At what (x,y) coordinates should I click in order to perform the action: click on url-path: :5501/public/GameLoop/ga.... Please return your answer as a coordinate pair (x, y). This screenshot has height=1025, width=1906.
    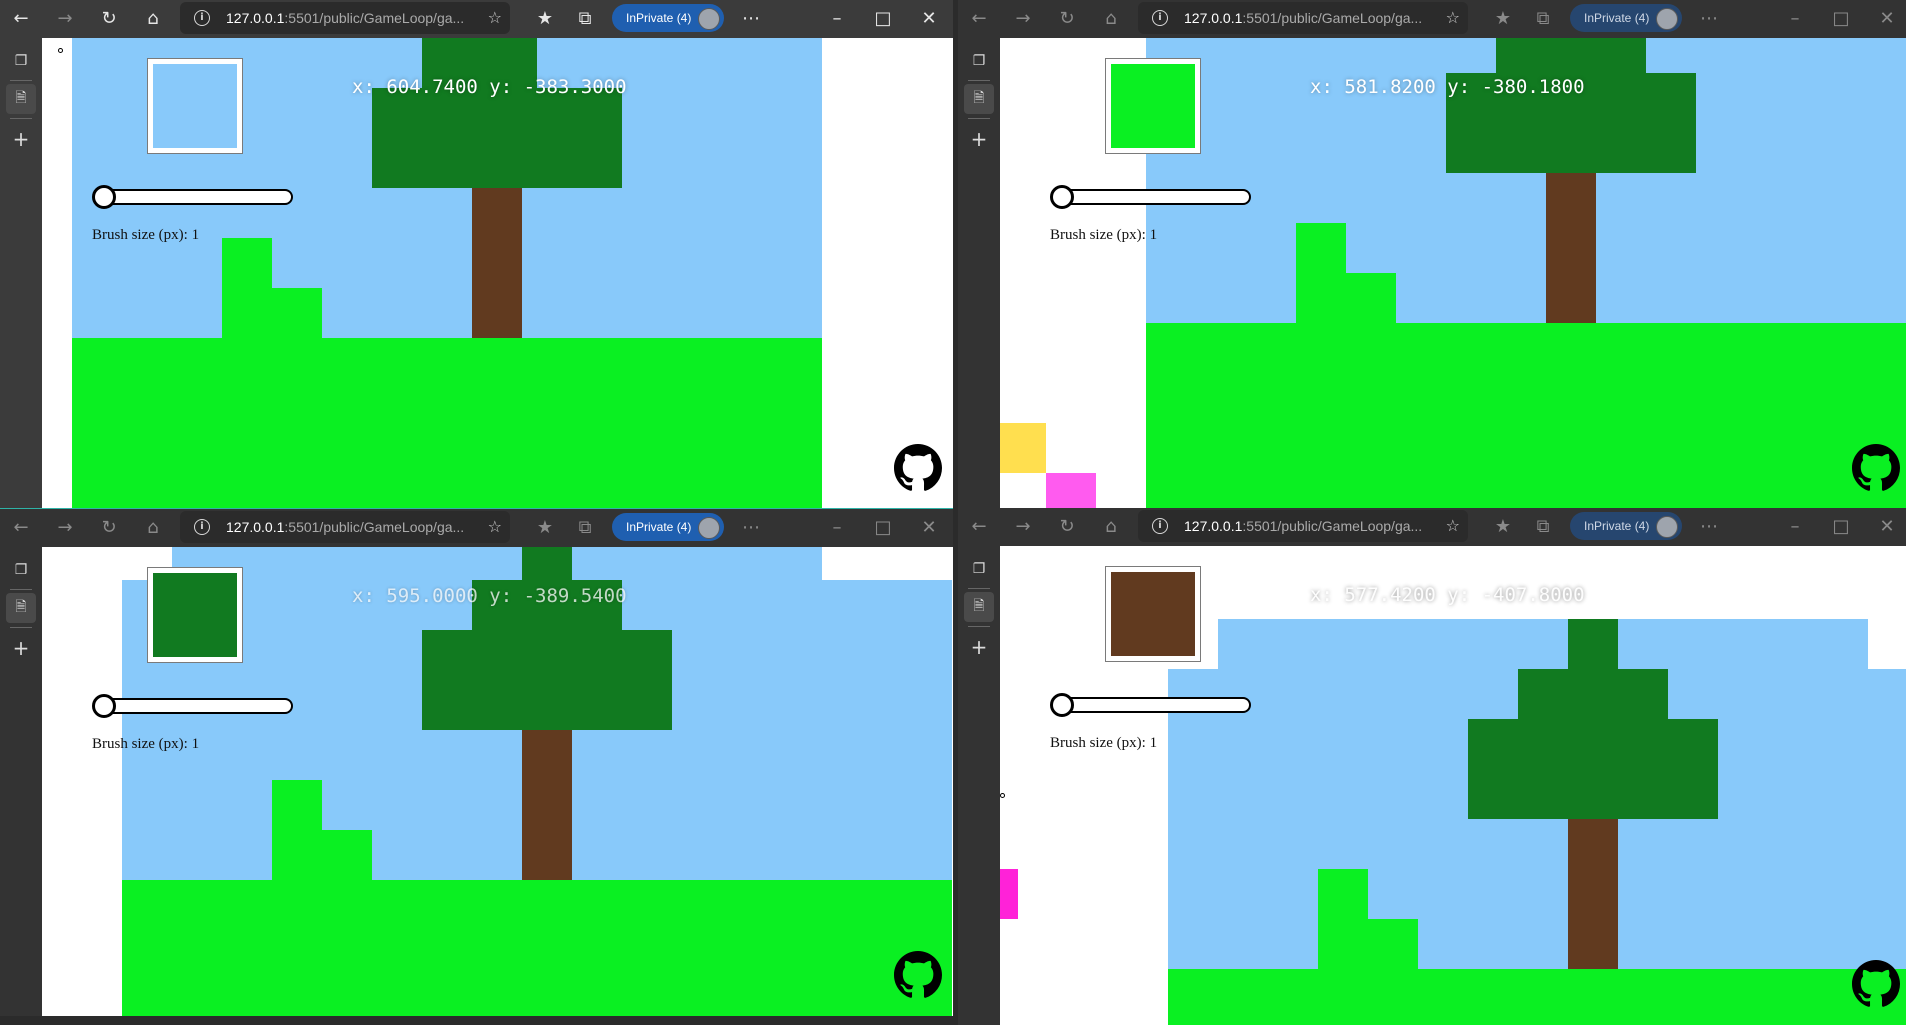
    Looking at the image, I should click on (1332, 18).